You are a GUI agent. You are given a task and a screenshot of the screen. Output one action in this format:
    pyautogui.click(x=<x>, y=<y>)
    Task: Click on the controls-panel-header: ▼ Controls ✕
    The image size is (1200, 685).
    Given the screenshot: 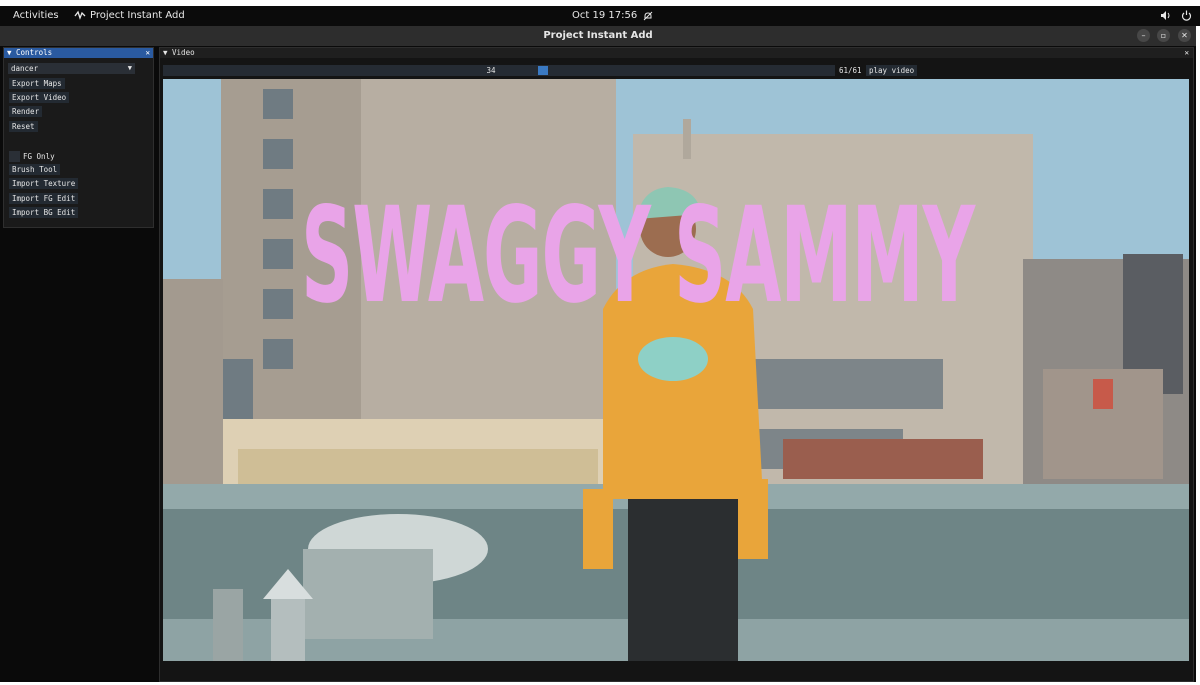 What is the action you would take?
    pyautogui.click(x=78, y=53)
    